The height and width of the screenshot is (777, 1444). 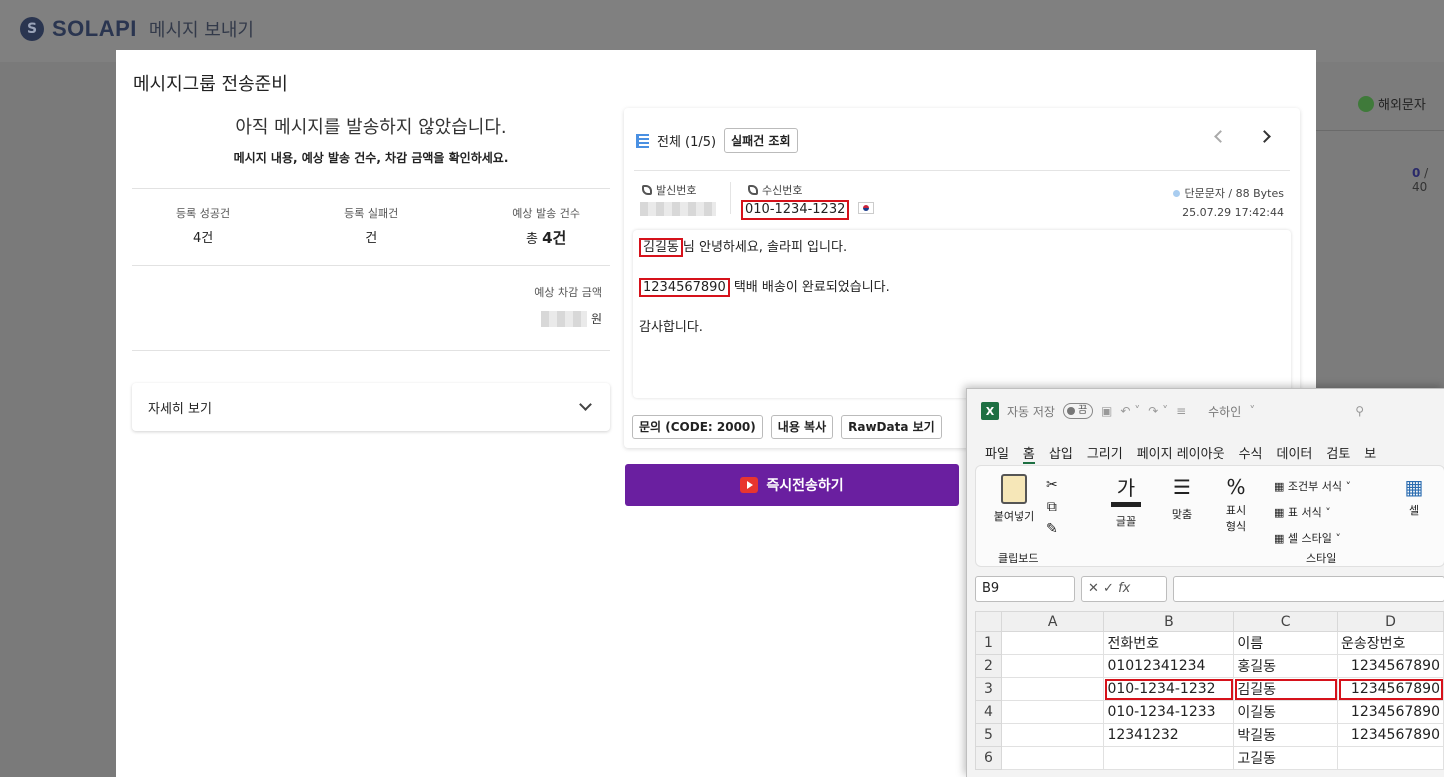 I want to click on status-title: 아직 메시지를 발송하지 않았습니다., so click(x=371, y=127).